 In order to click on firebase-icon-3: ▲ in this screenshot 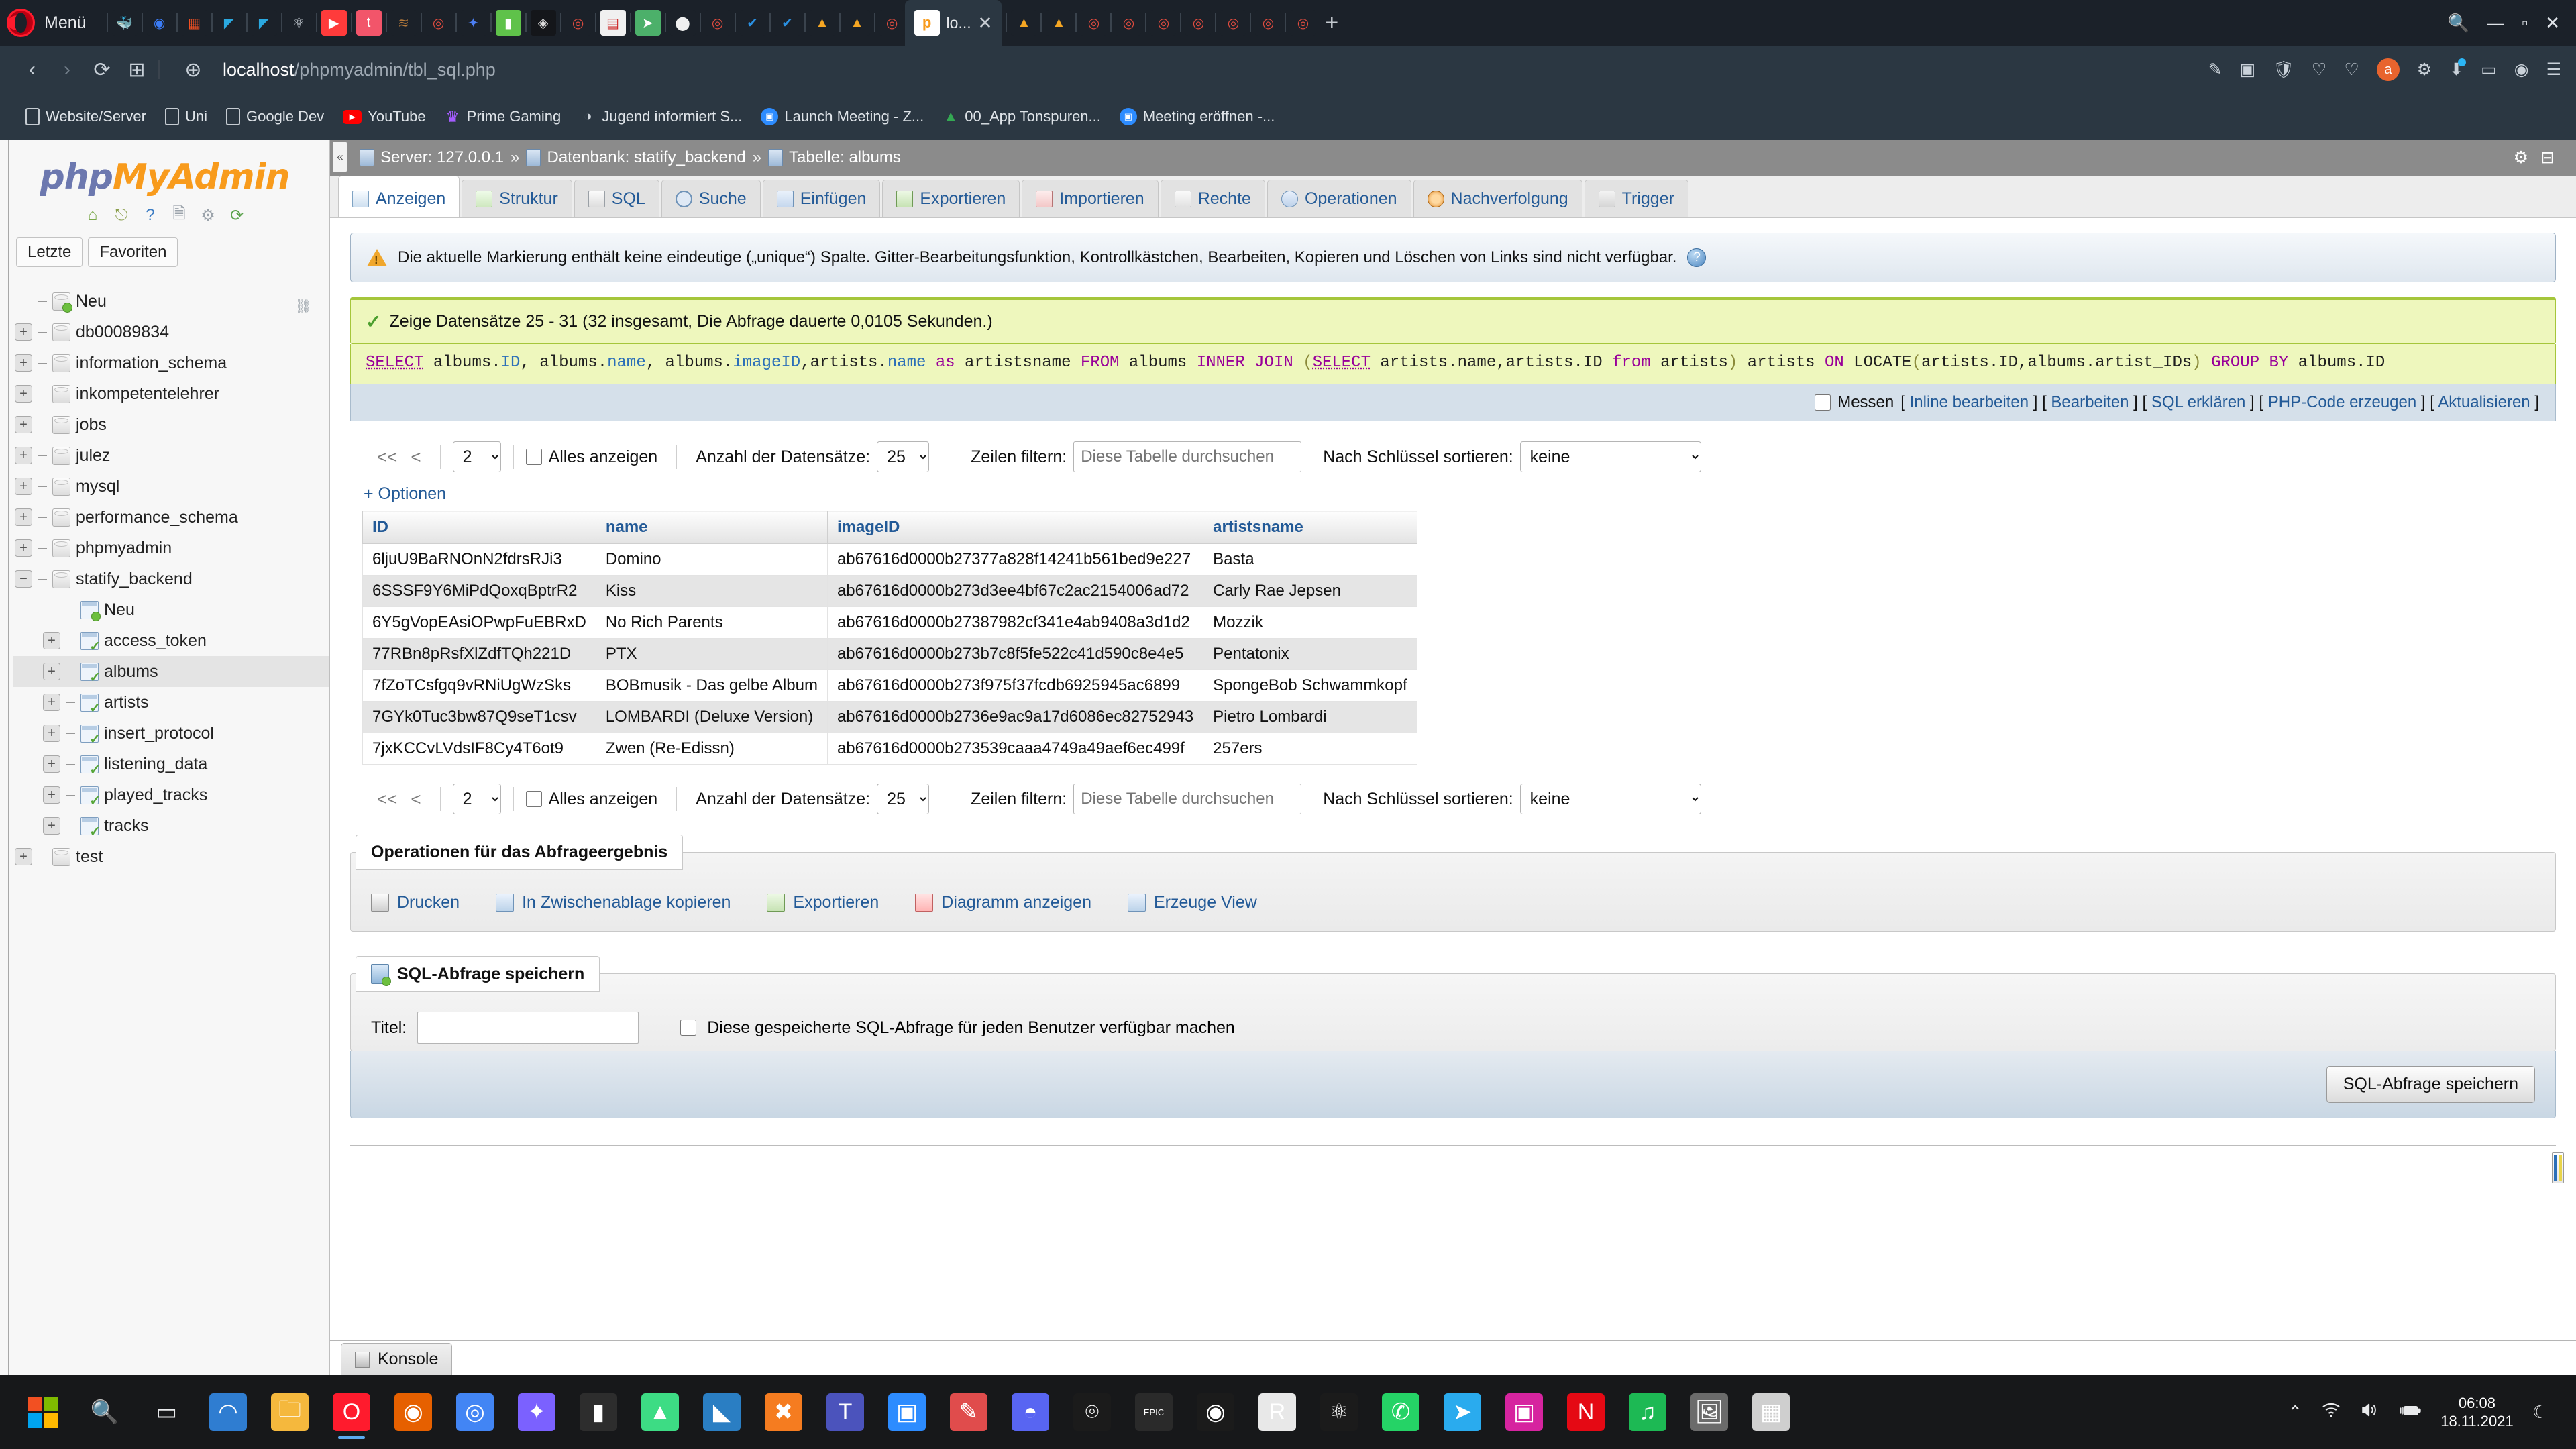, I will do `click(1024, 23)`.